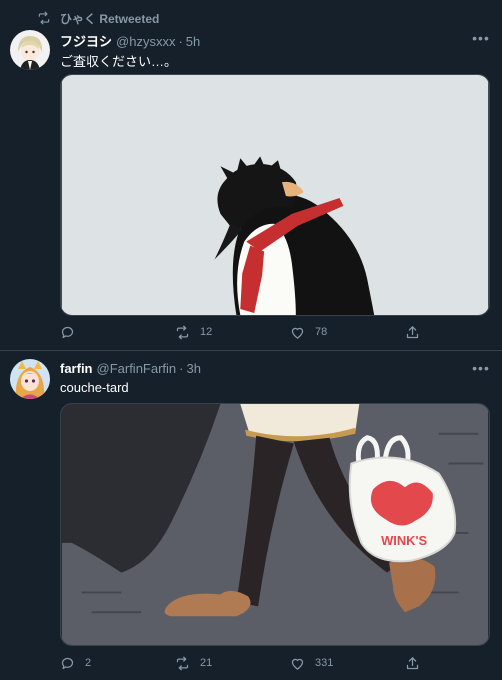 This screenshot has height=680, width=502. I want to click on tweet-actions: 12 78, so click(240, 332).